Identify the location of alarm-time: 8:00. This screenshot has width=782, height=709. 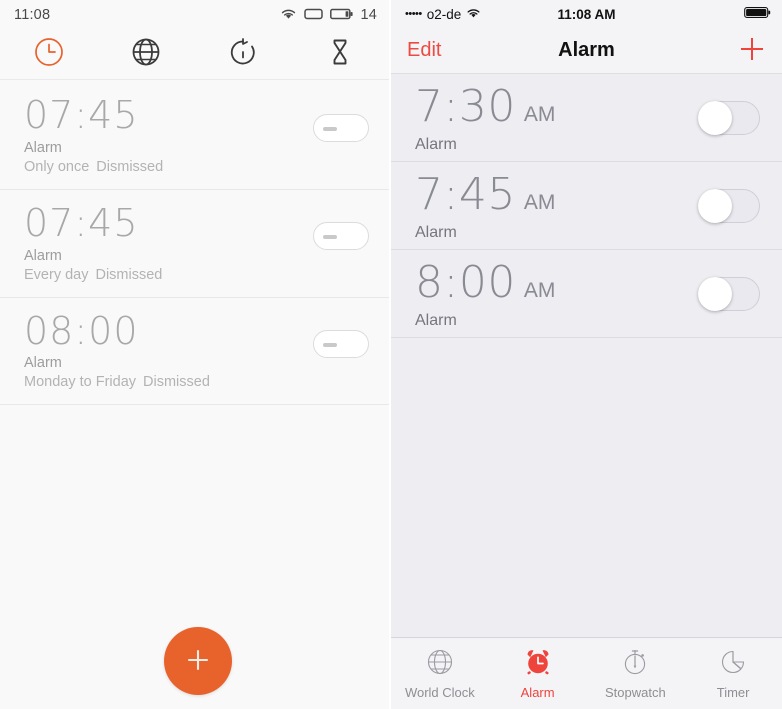
(465, 282).